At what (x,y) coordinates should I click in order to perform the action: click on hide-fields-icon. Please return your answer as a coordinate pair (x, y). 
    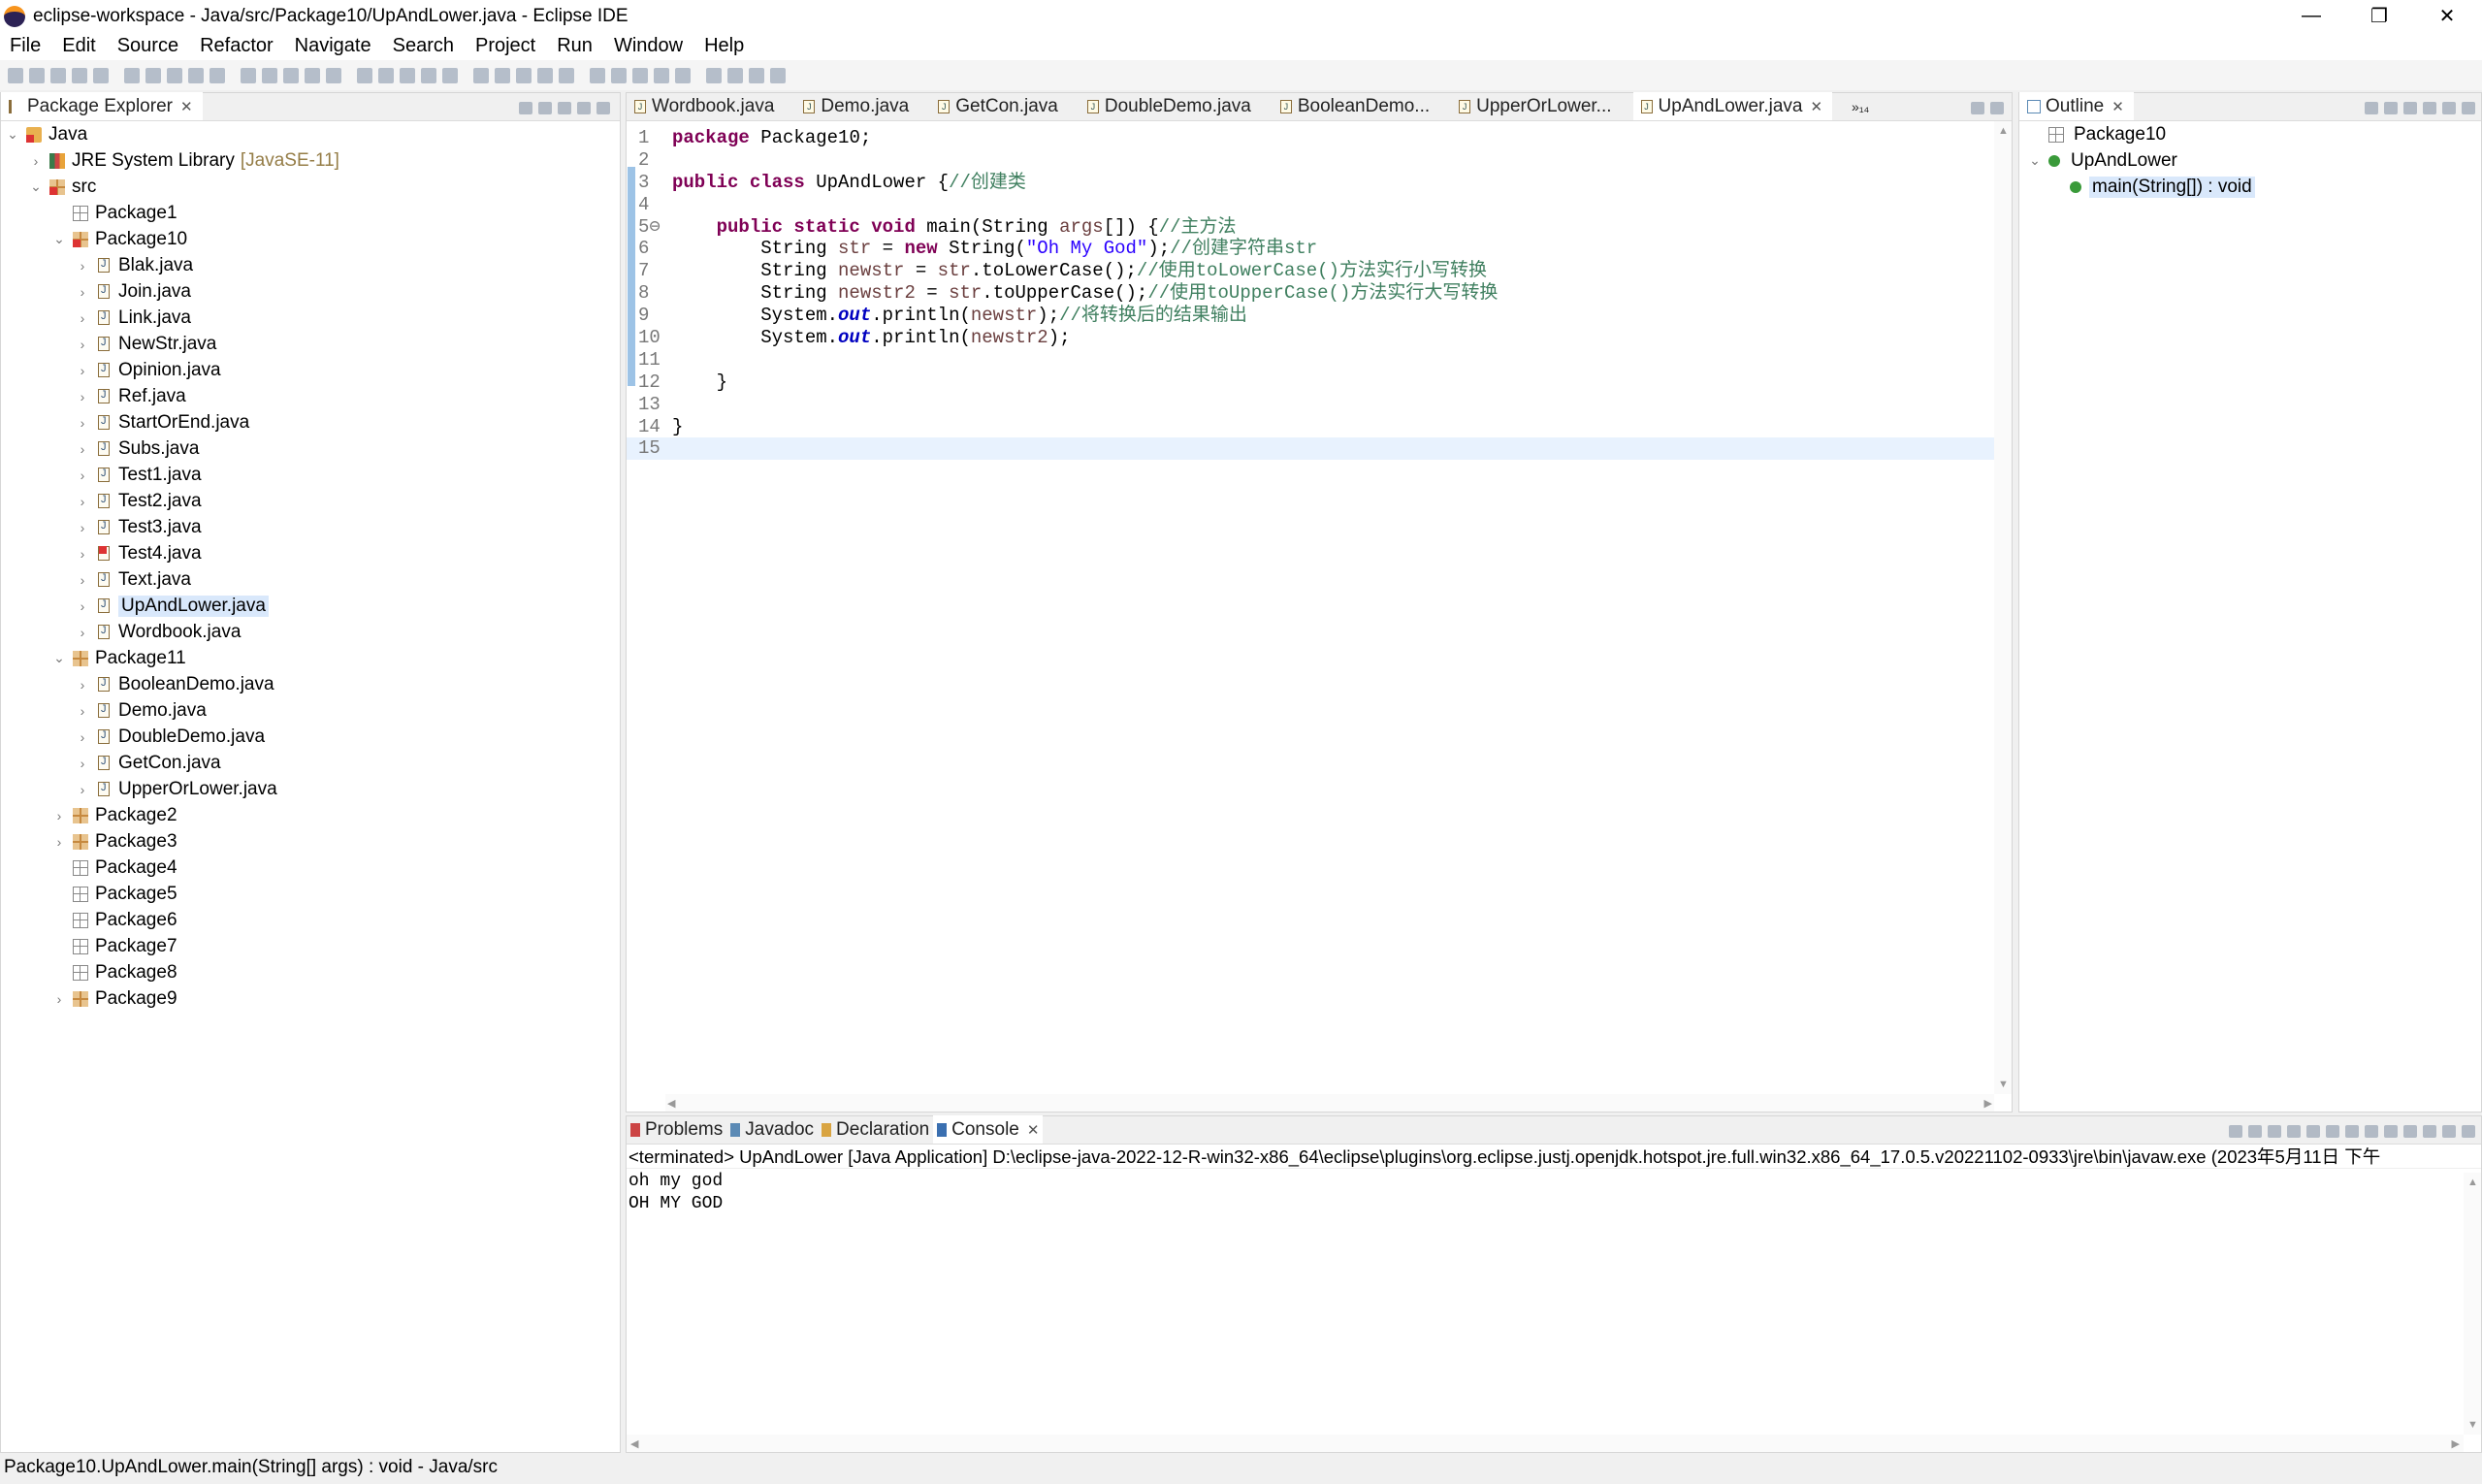
    Looking at the image, I should click on (2391, 108).